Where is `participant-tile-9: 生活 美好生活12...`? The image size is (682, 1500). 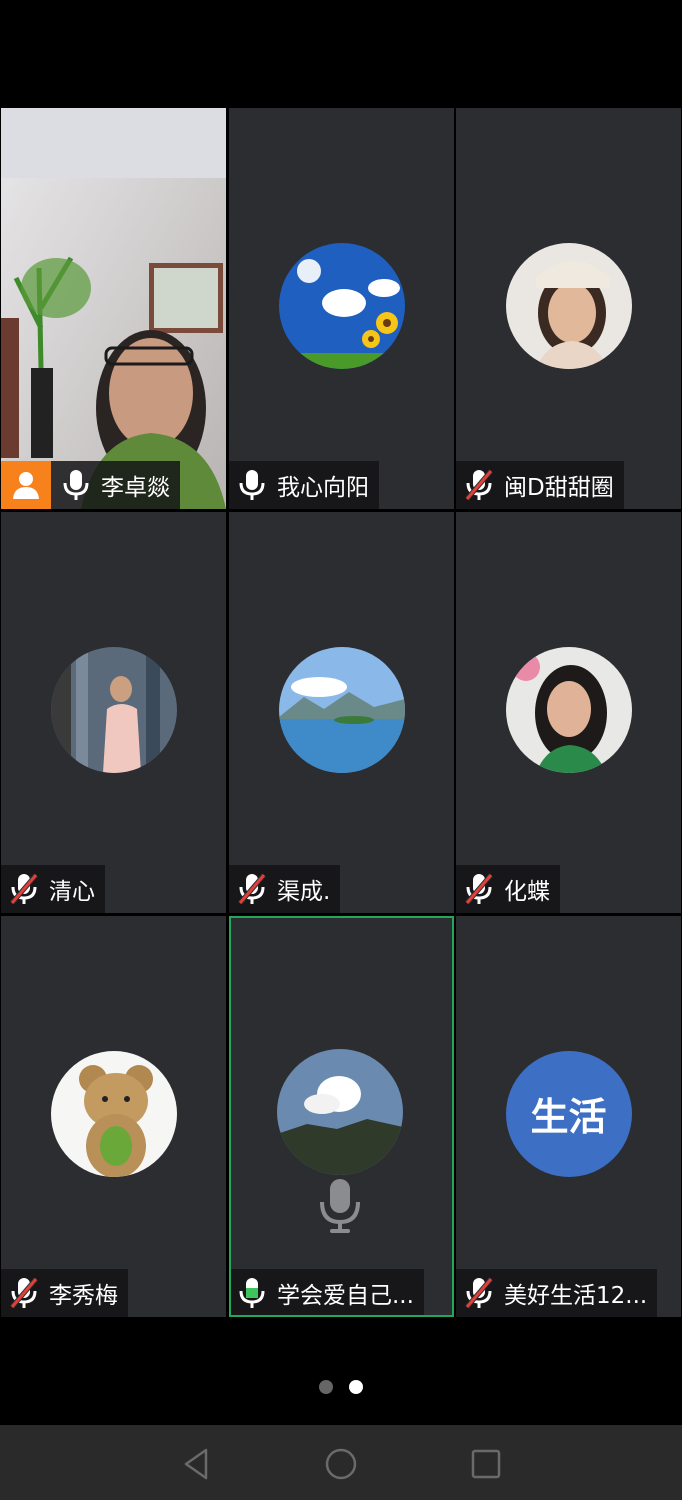
participant-tile-9: 生活 美好生活12... is located at coordinates (568, 1116).